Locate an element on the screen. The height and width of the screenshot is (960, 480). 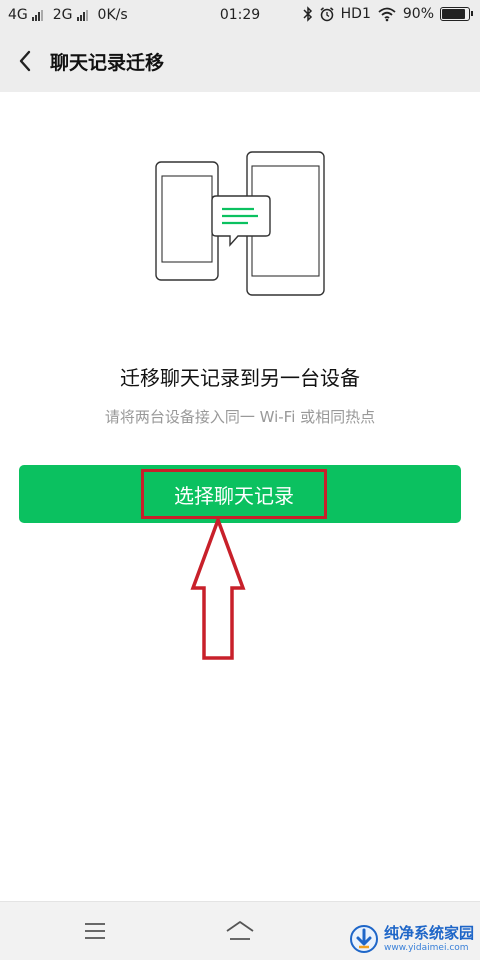
back-button is located at coordinates (25, 61).